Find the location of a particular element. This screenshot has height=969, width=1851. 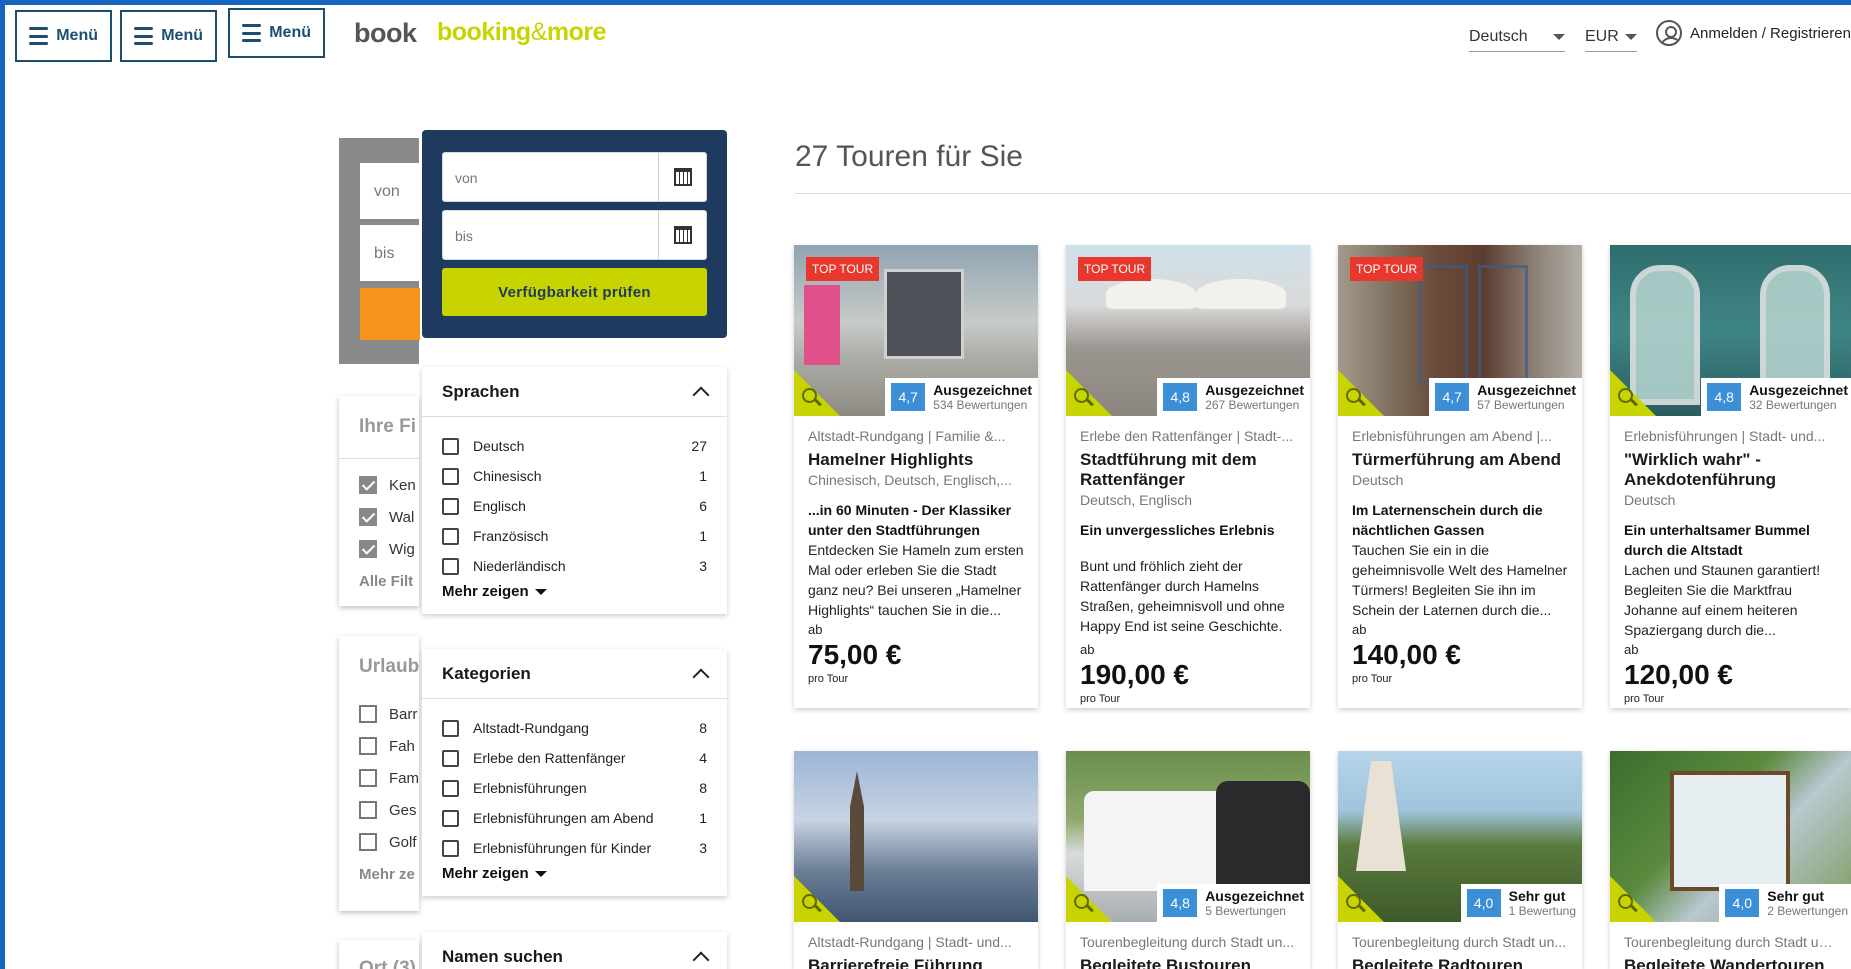

language-select: Deutsch is located at coordinates (1517, 37).